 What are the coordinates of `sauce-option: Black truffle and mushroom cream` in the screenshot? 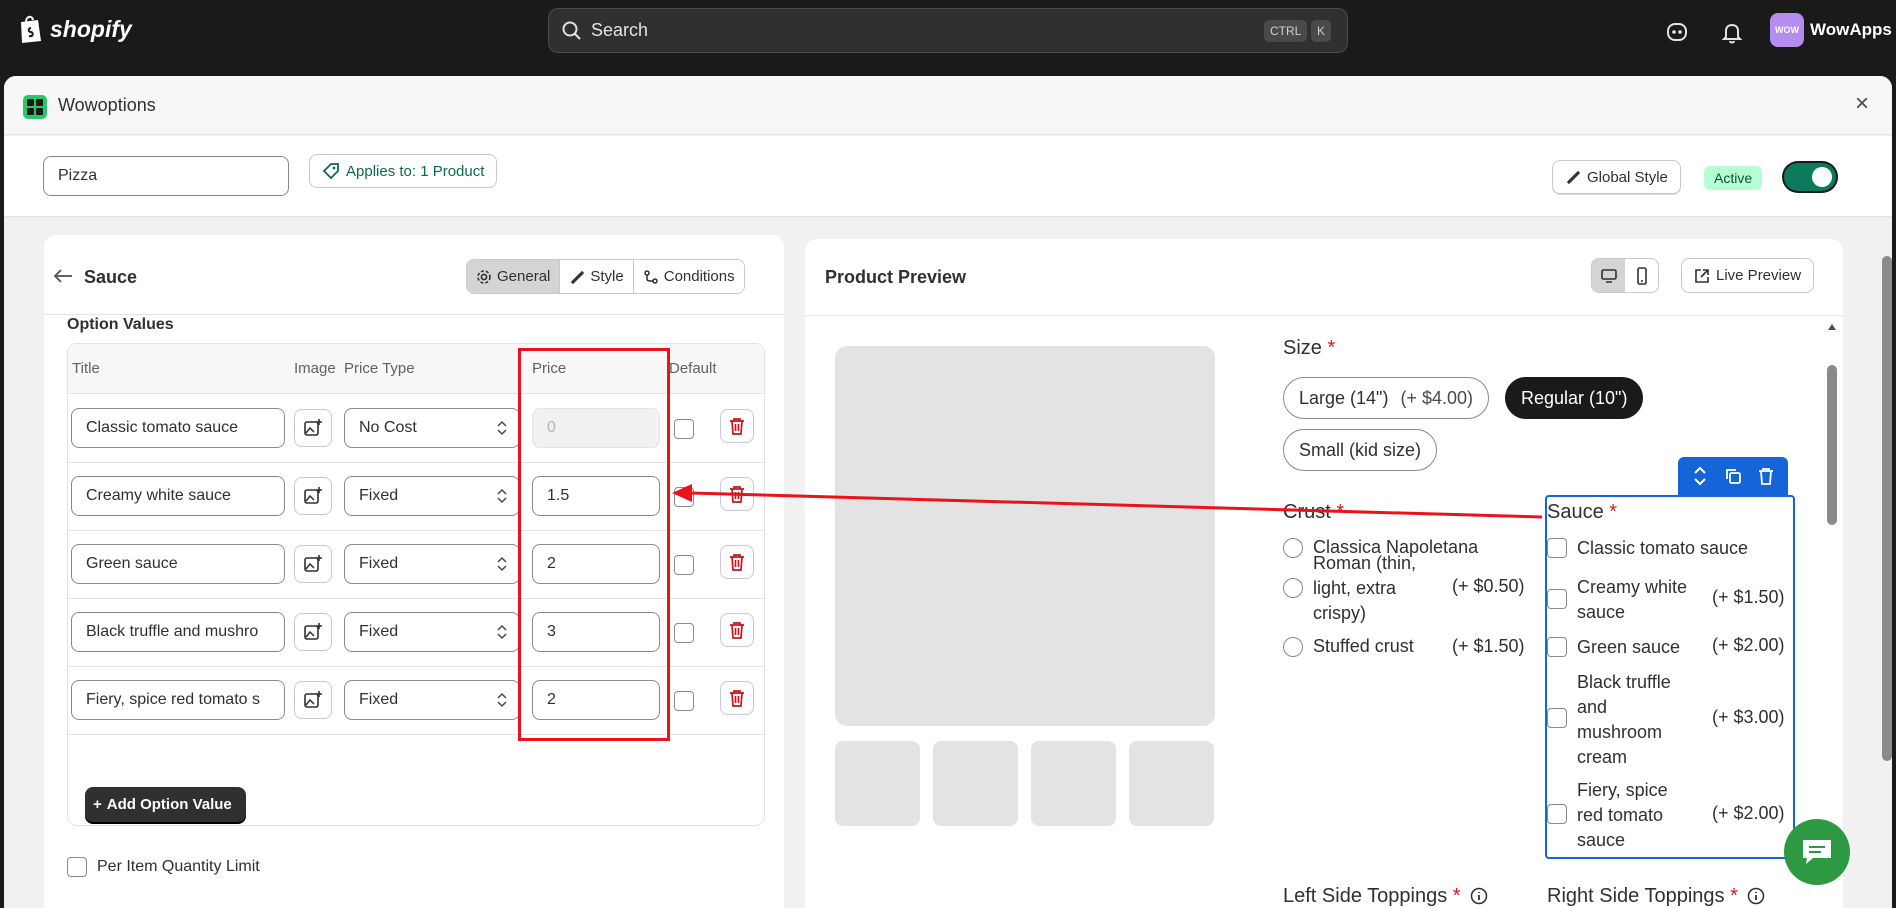 It's located at (1624, 720).